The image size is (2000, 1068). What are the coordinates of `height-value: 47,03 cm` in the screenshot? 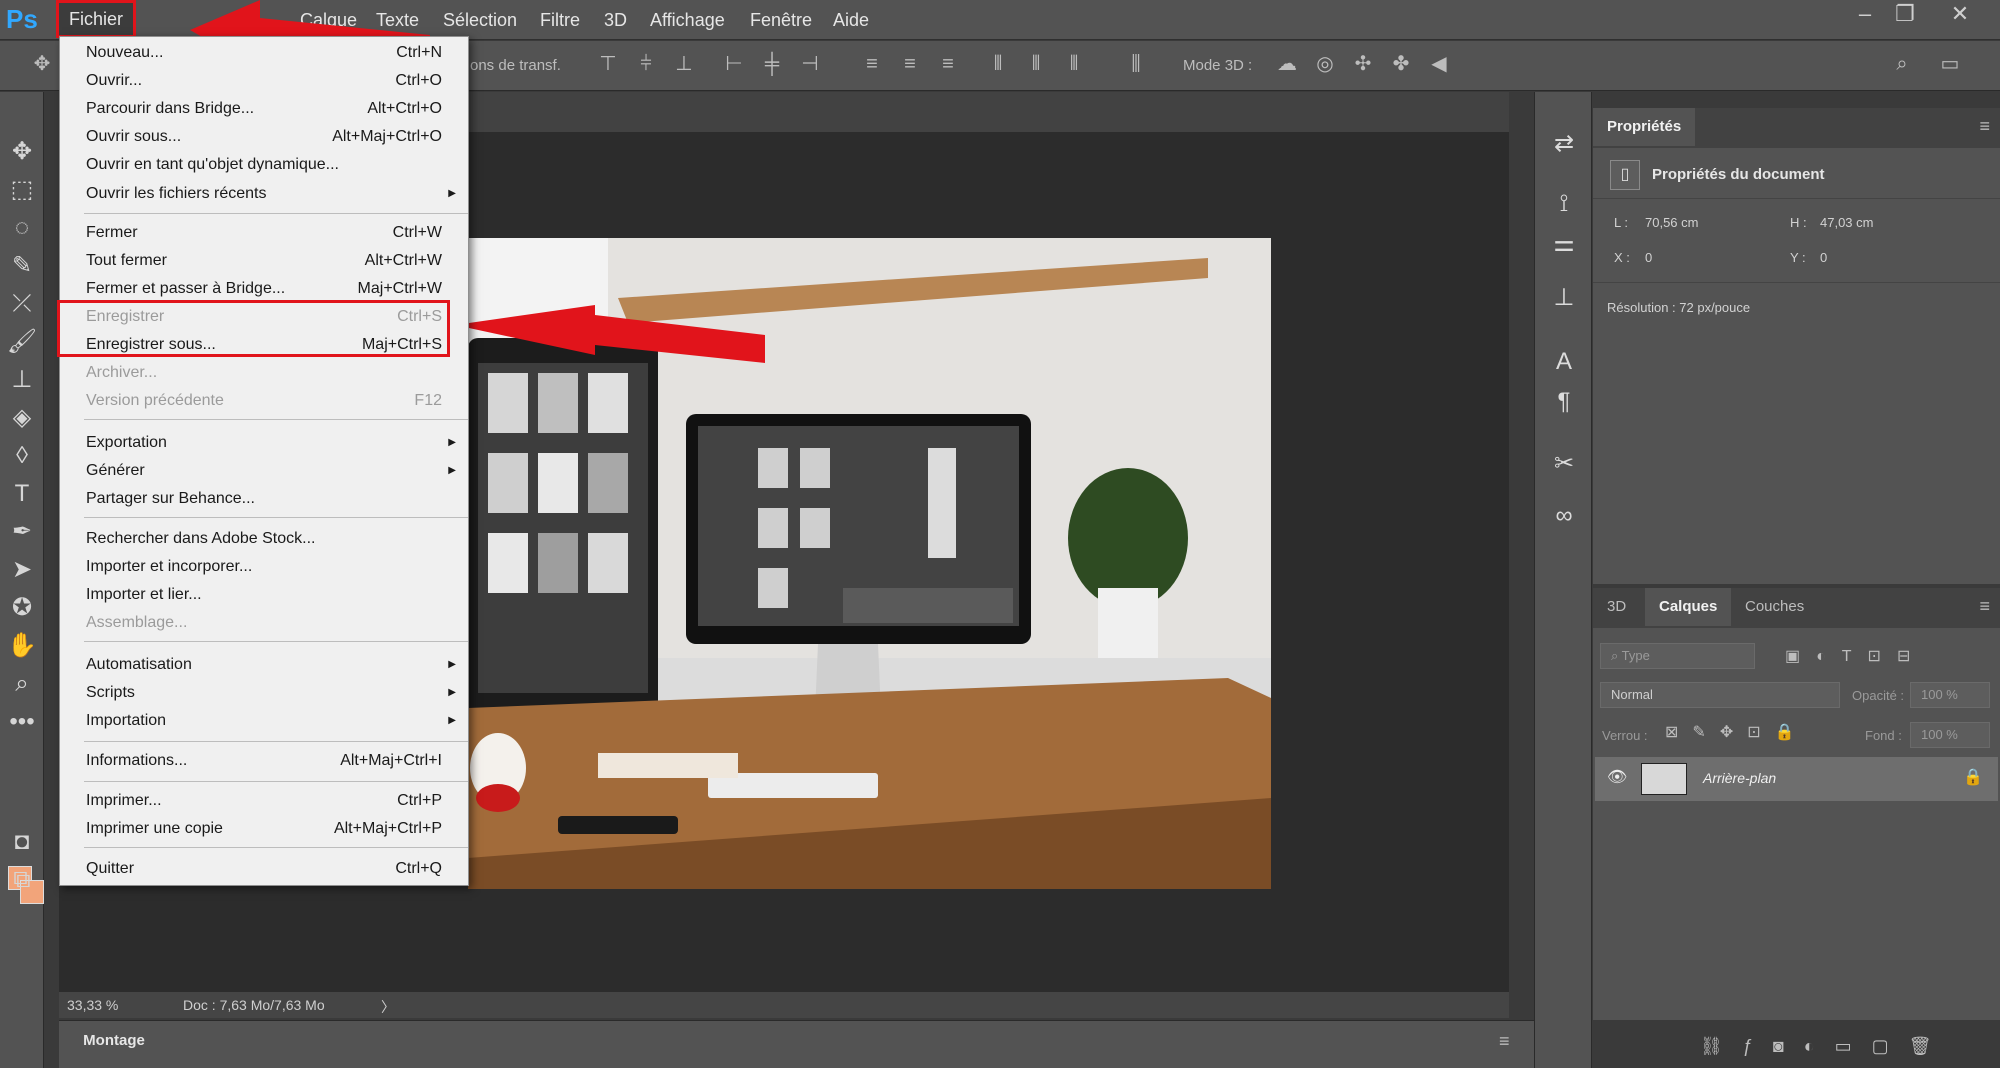 It's located at (1846, 222).